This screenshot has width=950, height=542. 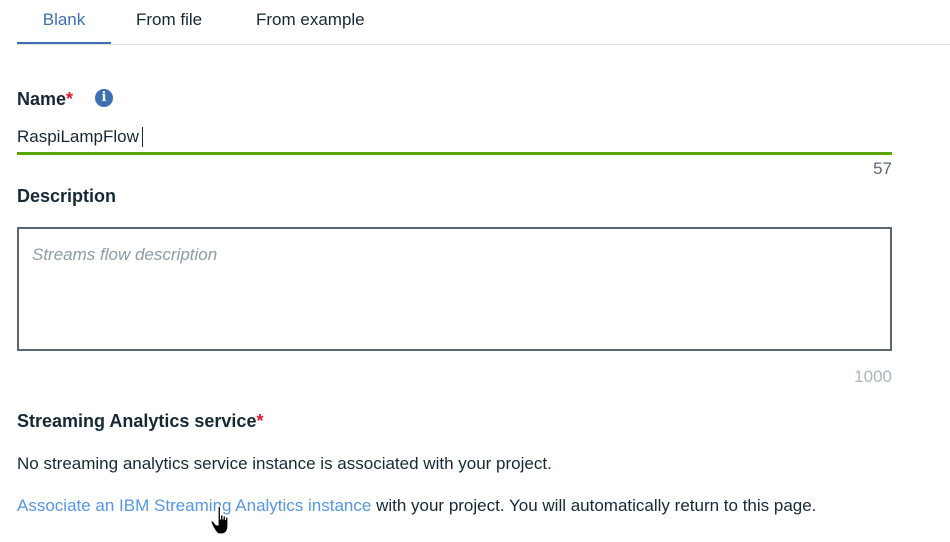 What do you see at coordinates (142, 137) in the screenshot?
I see `text-caret` at bounding box center [142, 137].